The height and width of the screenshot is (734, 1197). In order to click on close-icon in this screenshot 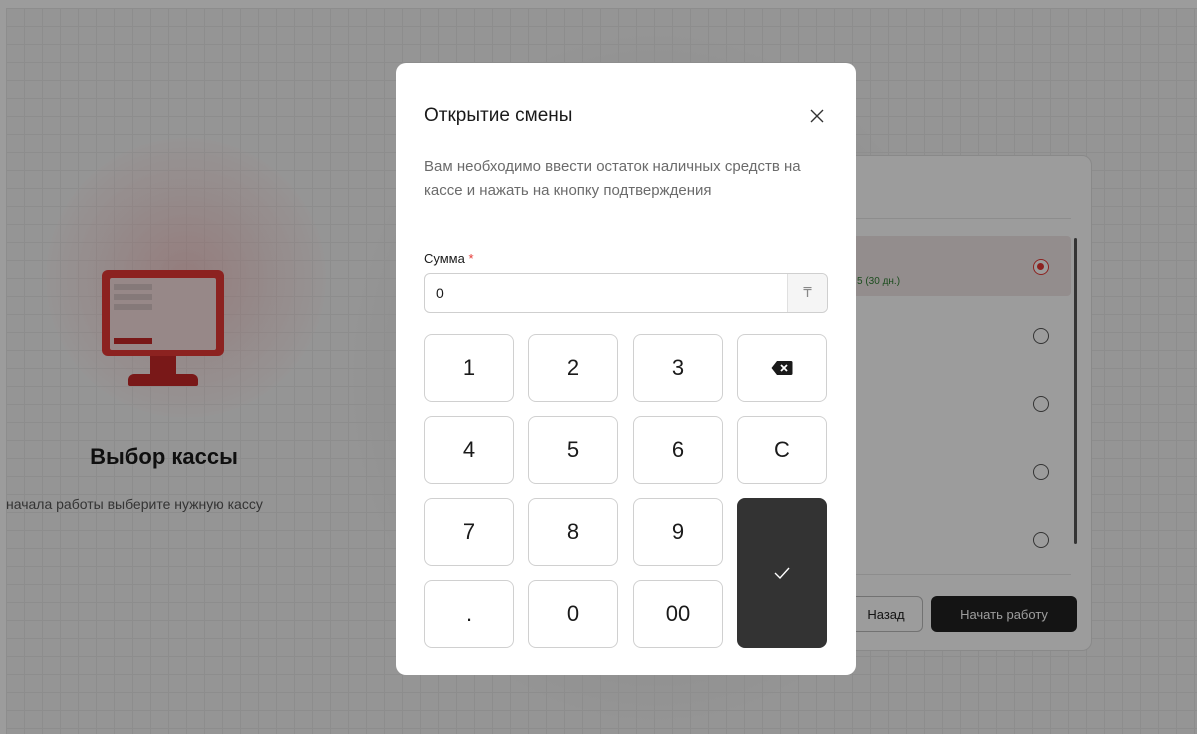, I will do `click(817, 116)`.